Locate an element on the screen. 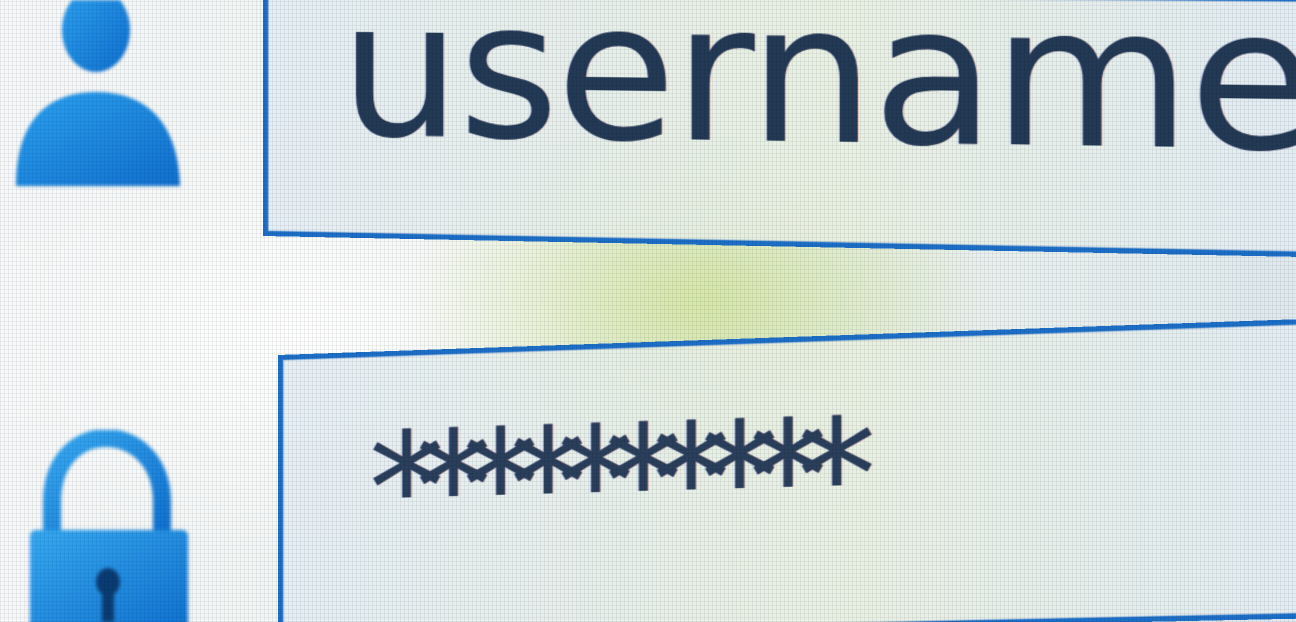  lock-icon is located at coordinates (109, 526).